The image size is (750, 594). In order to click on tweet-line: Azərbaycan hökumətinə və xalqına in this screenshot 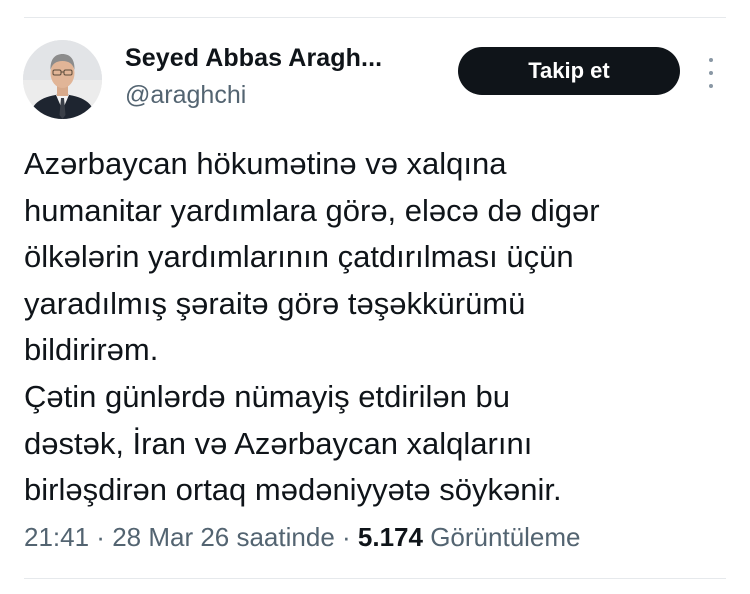, I will do `click(265, 163)`.